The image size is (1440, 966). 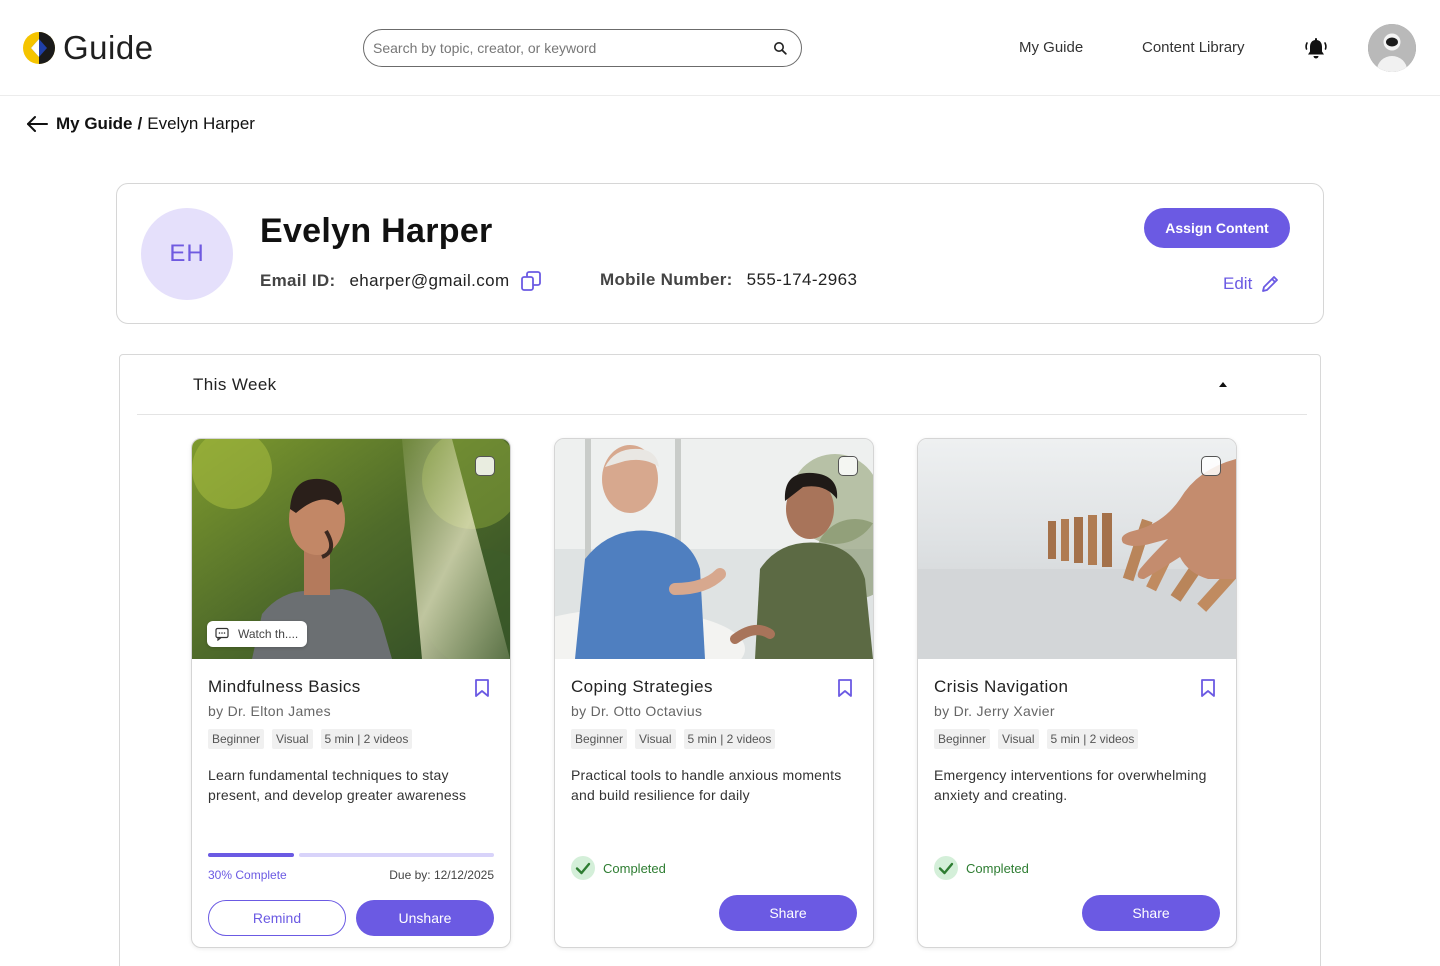 I want to click on search-bar, so click(x=582, y=48).